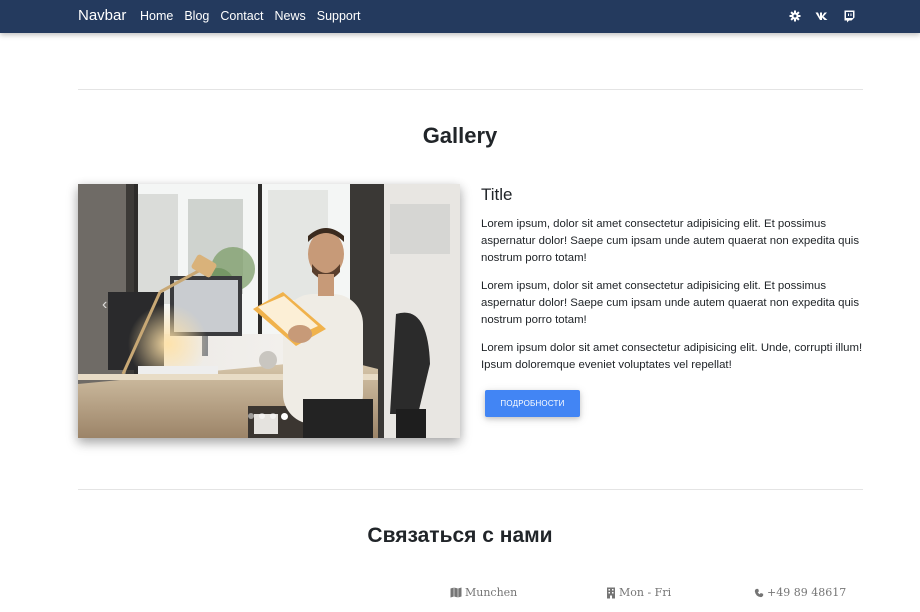  What do you see at coordinates (456, 592) in the screenshot?
I see `map-icon` at bounding box center [456, 592].